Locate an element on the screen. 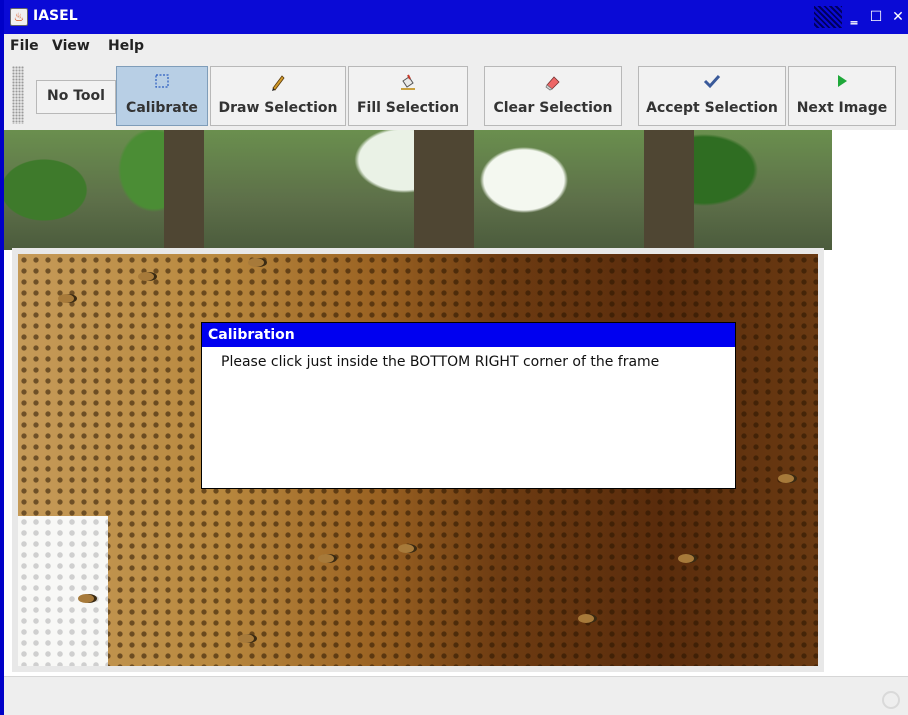  draw-selection-label: Draw Selection is located at coordinates (278, 108).